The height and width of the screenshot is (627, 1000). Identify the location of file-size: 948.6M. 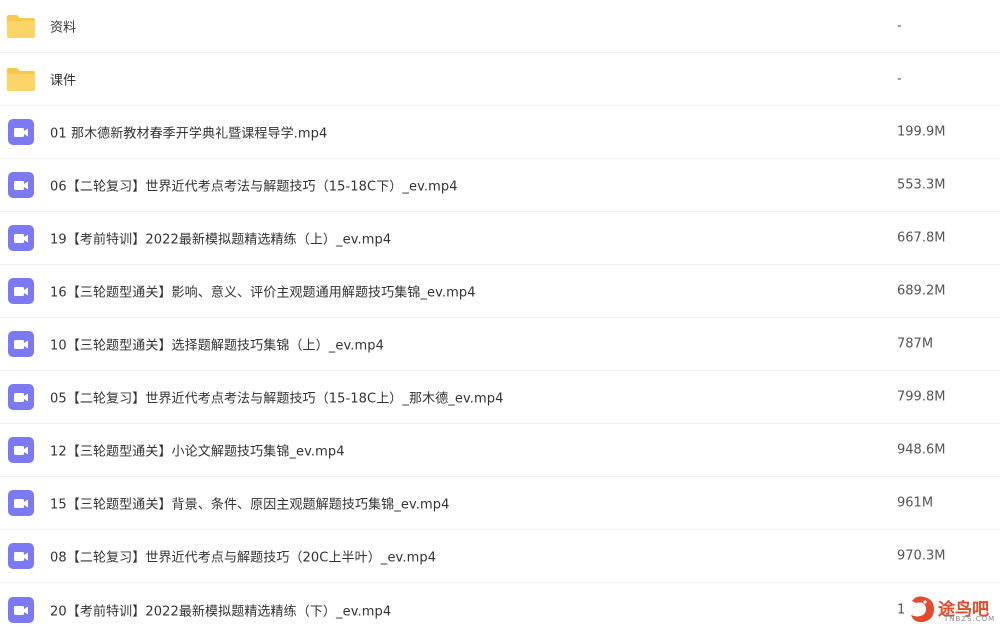
(921, 450).